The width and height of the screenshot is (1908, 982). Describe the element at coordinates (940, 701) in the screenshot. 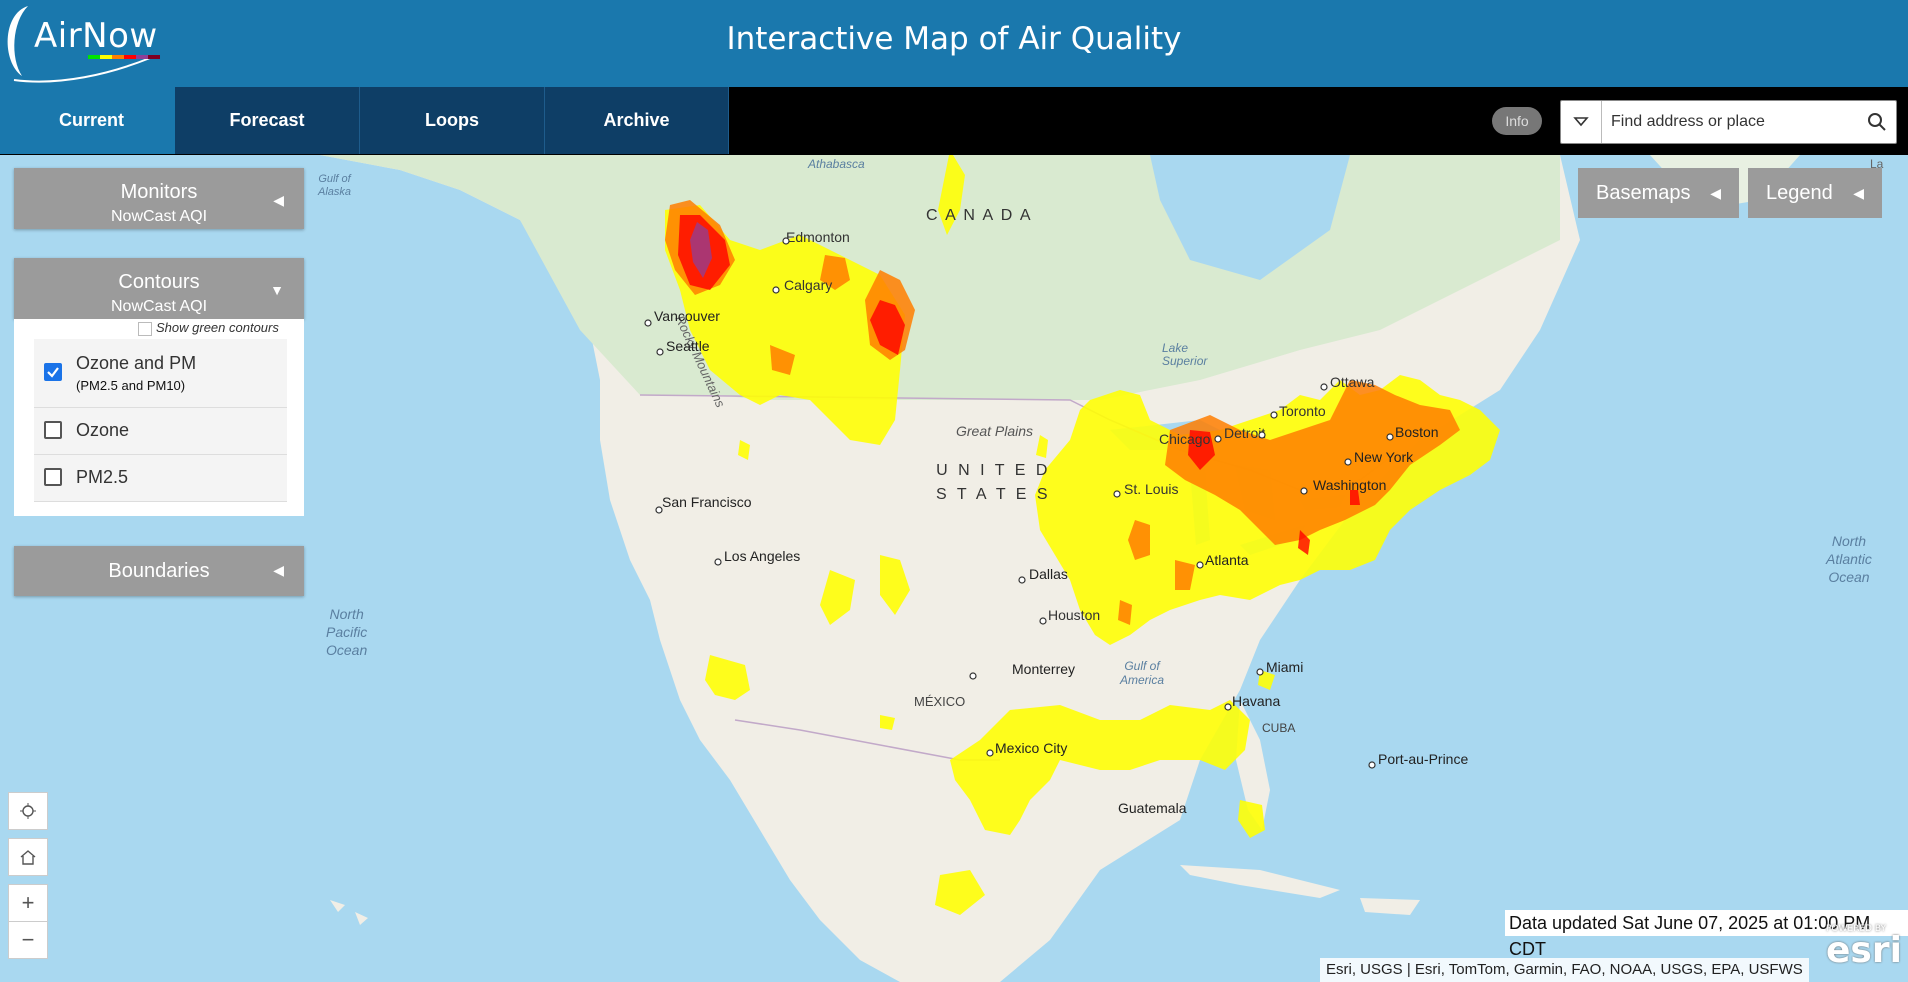

I see `label-mexico: MÉXICO` at that location.